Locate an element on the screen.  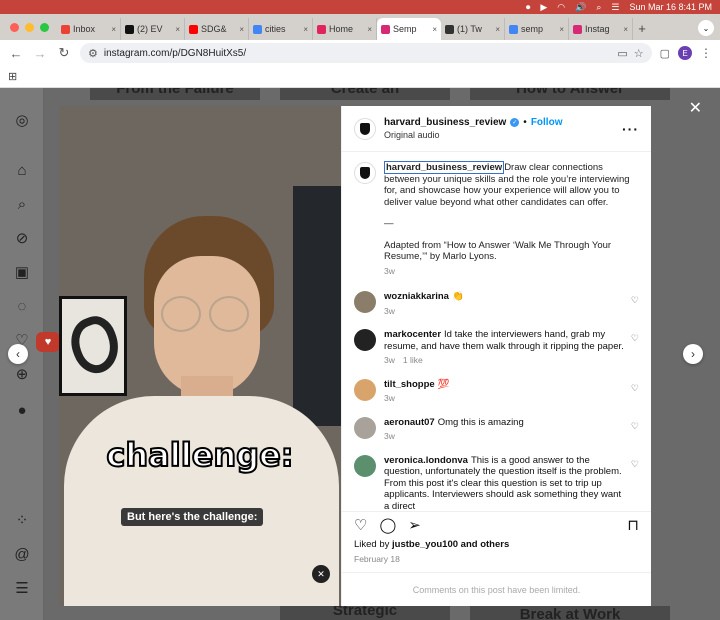
audio-label: Original audio is located at coordinates (473, 135).